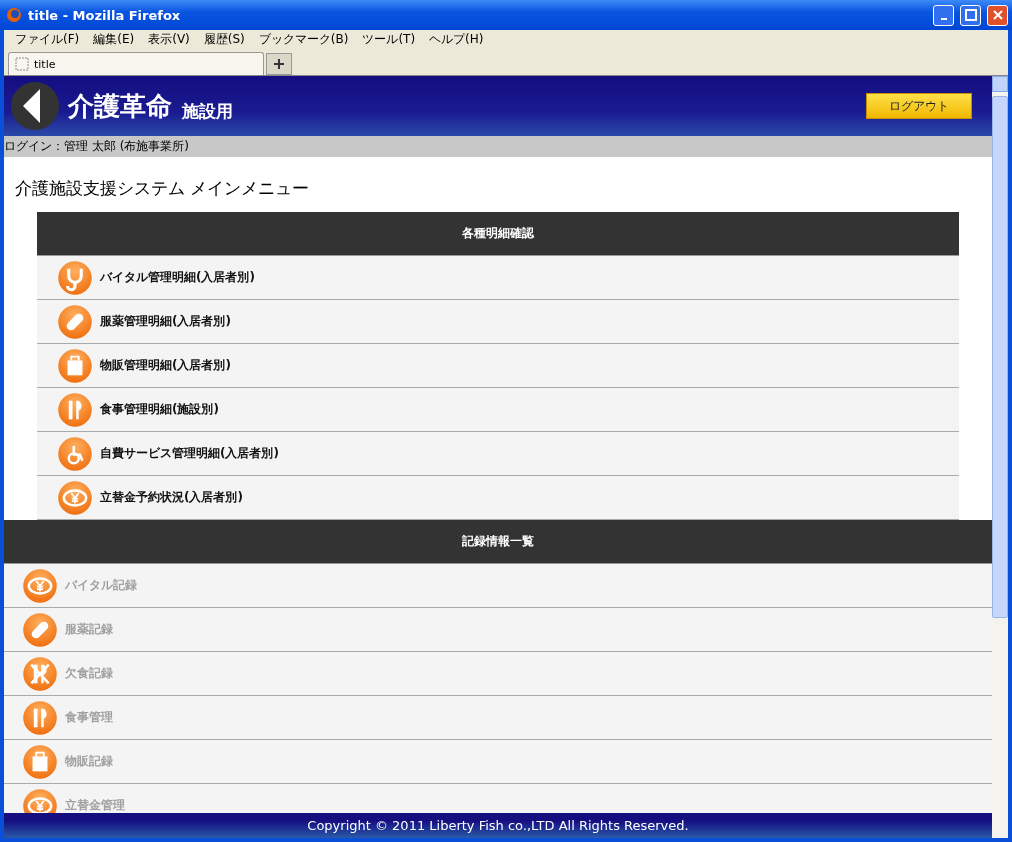 Image resolution: width=1012 pixels, height=842 pixels. Describe the element at coordinates (136, 63) in the screenshot. I see `browser-tab: title` at that location.